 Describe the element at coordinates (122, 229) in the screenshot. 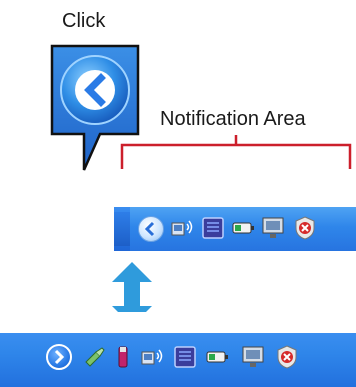

I see `taskbar-edge` at that location.